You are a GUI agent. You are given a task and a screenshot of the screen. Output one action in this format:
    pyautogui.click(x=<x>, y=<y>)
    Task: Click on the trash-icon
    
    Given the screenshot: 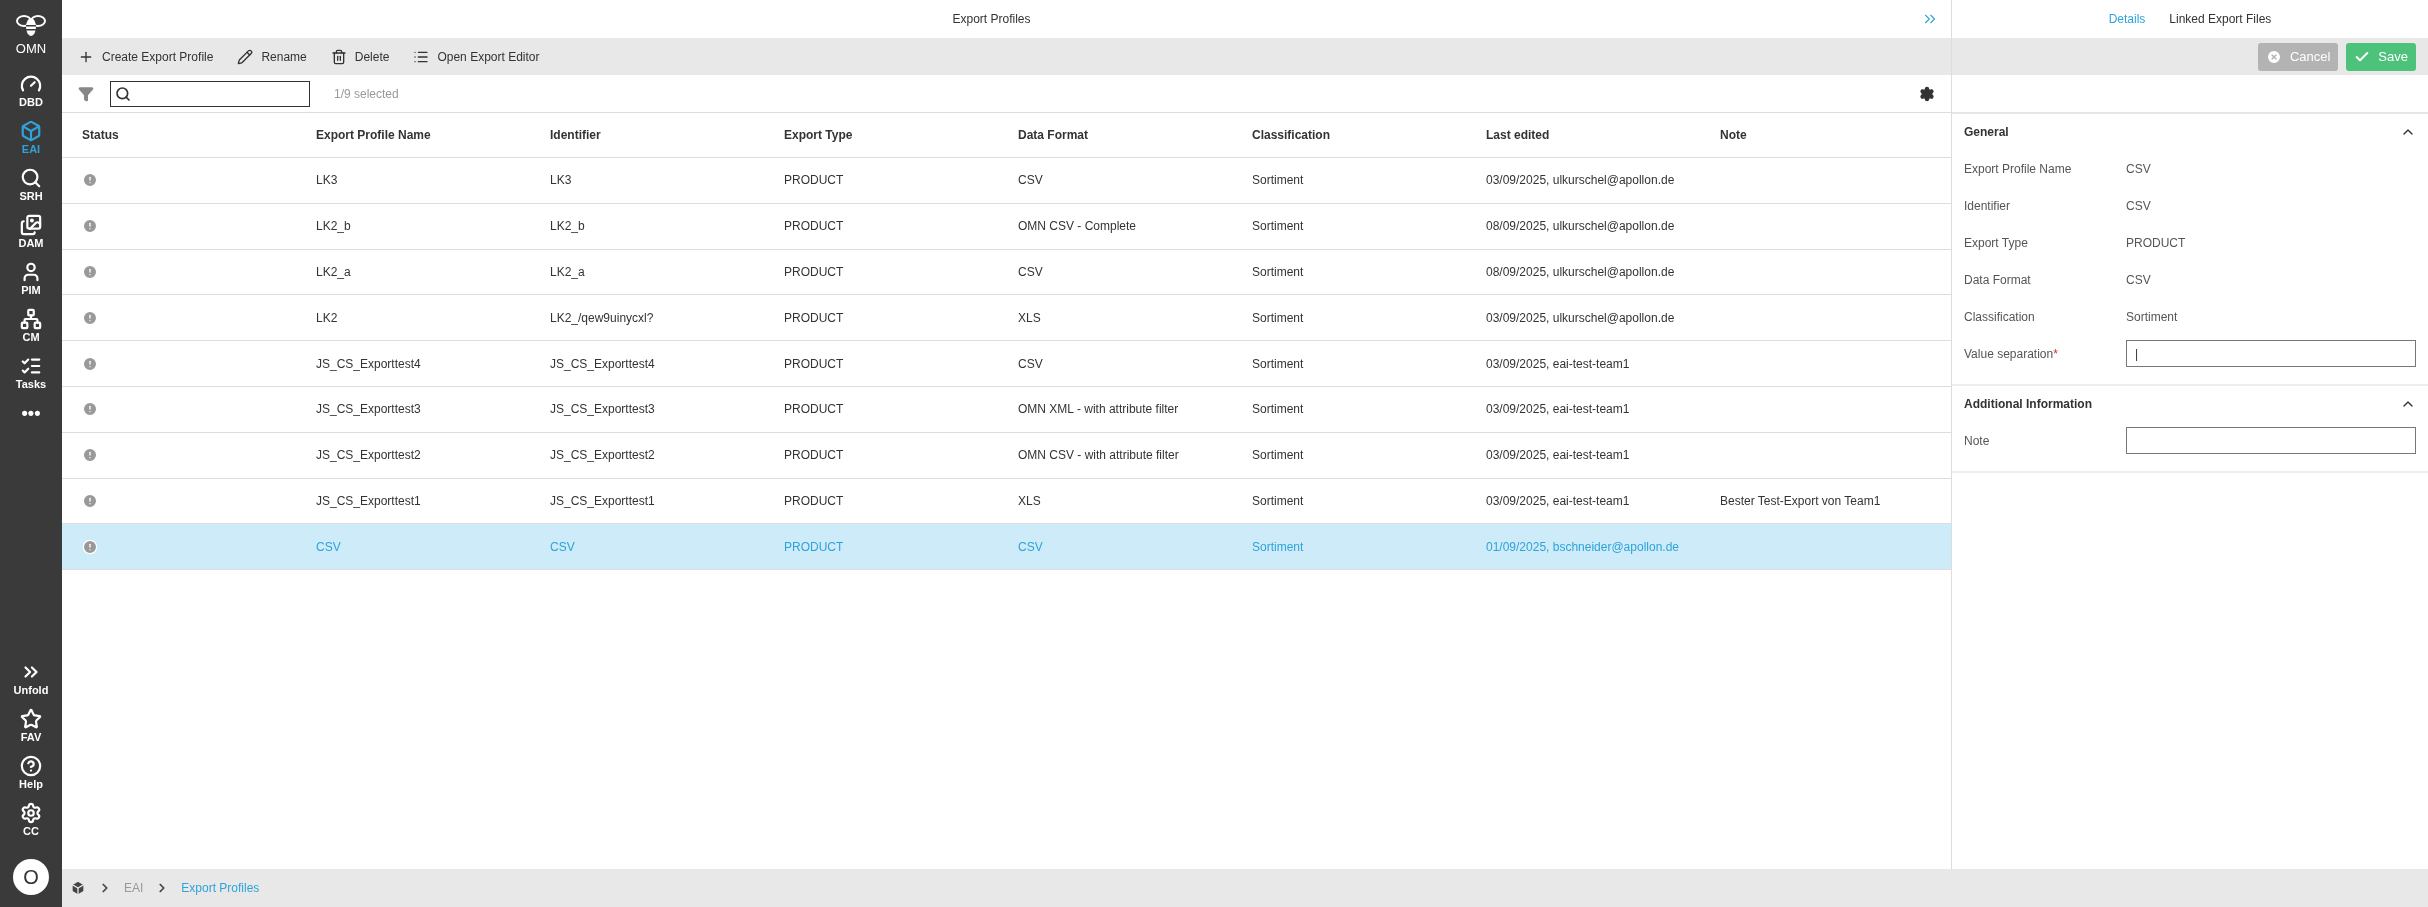 What is the action you would take?
    pyautogui.click(x=338, y=56)
    